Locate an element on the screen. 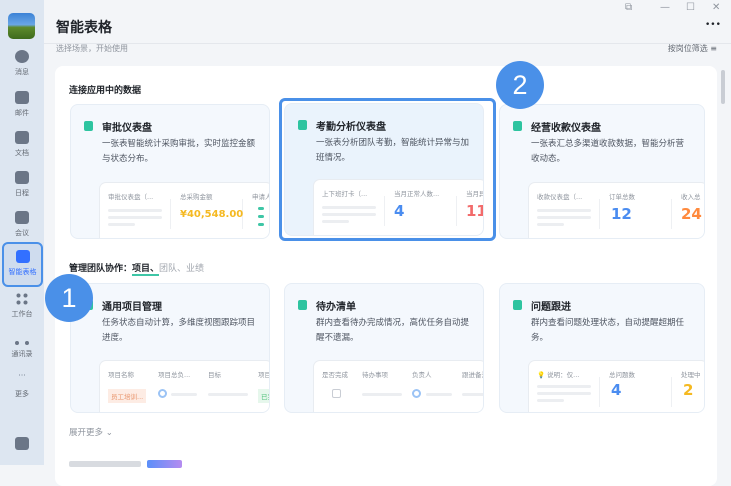 The image size is (731, 486). avatar is located at coordinates (21, 26).